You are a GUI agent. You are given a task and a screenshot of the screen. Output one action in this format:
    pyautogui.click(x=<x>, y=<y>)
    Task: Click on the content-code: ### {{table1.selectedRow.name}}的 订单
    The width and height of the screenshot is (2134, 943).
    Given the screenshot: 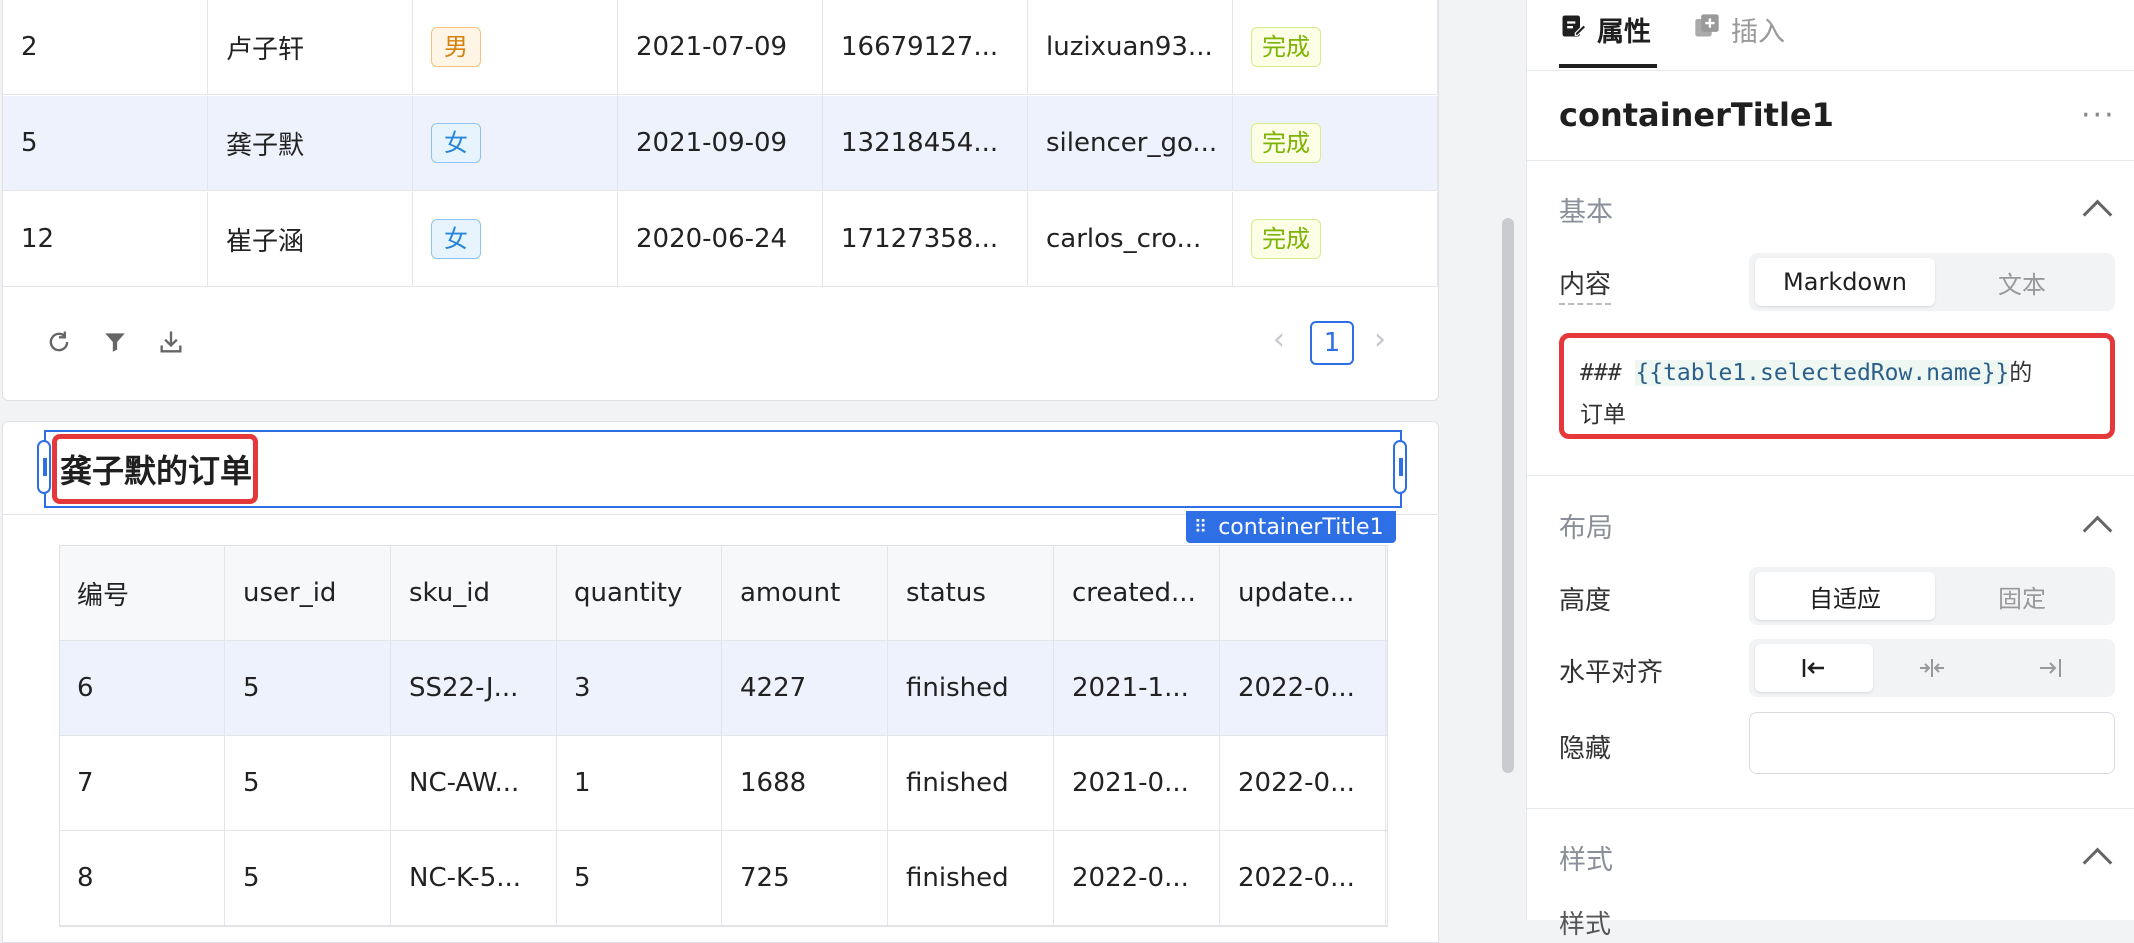 What is the action you would take?
    pyautogui.click(x=1840, y=394)
    